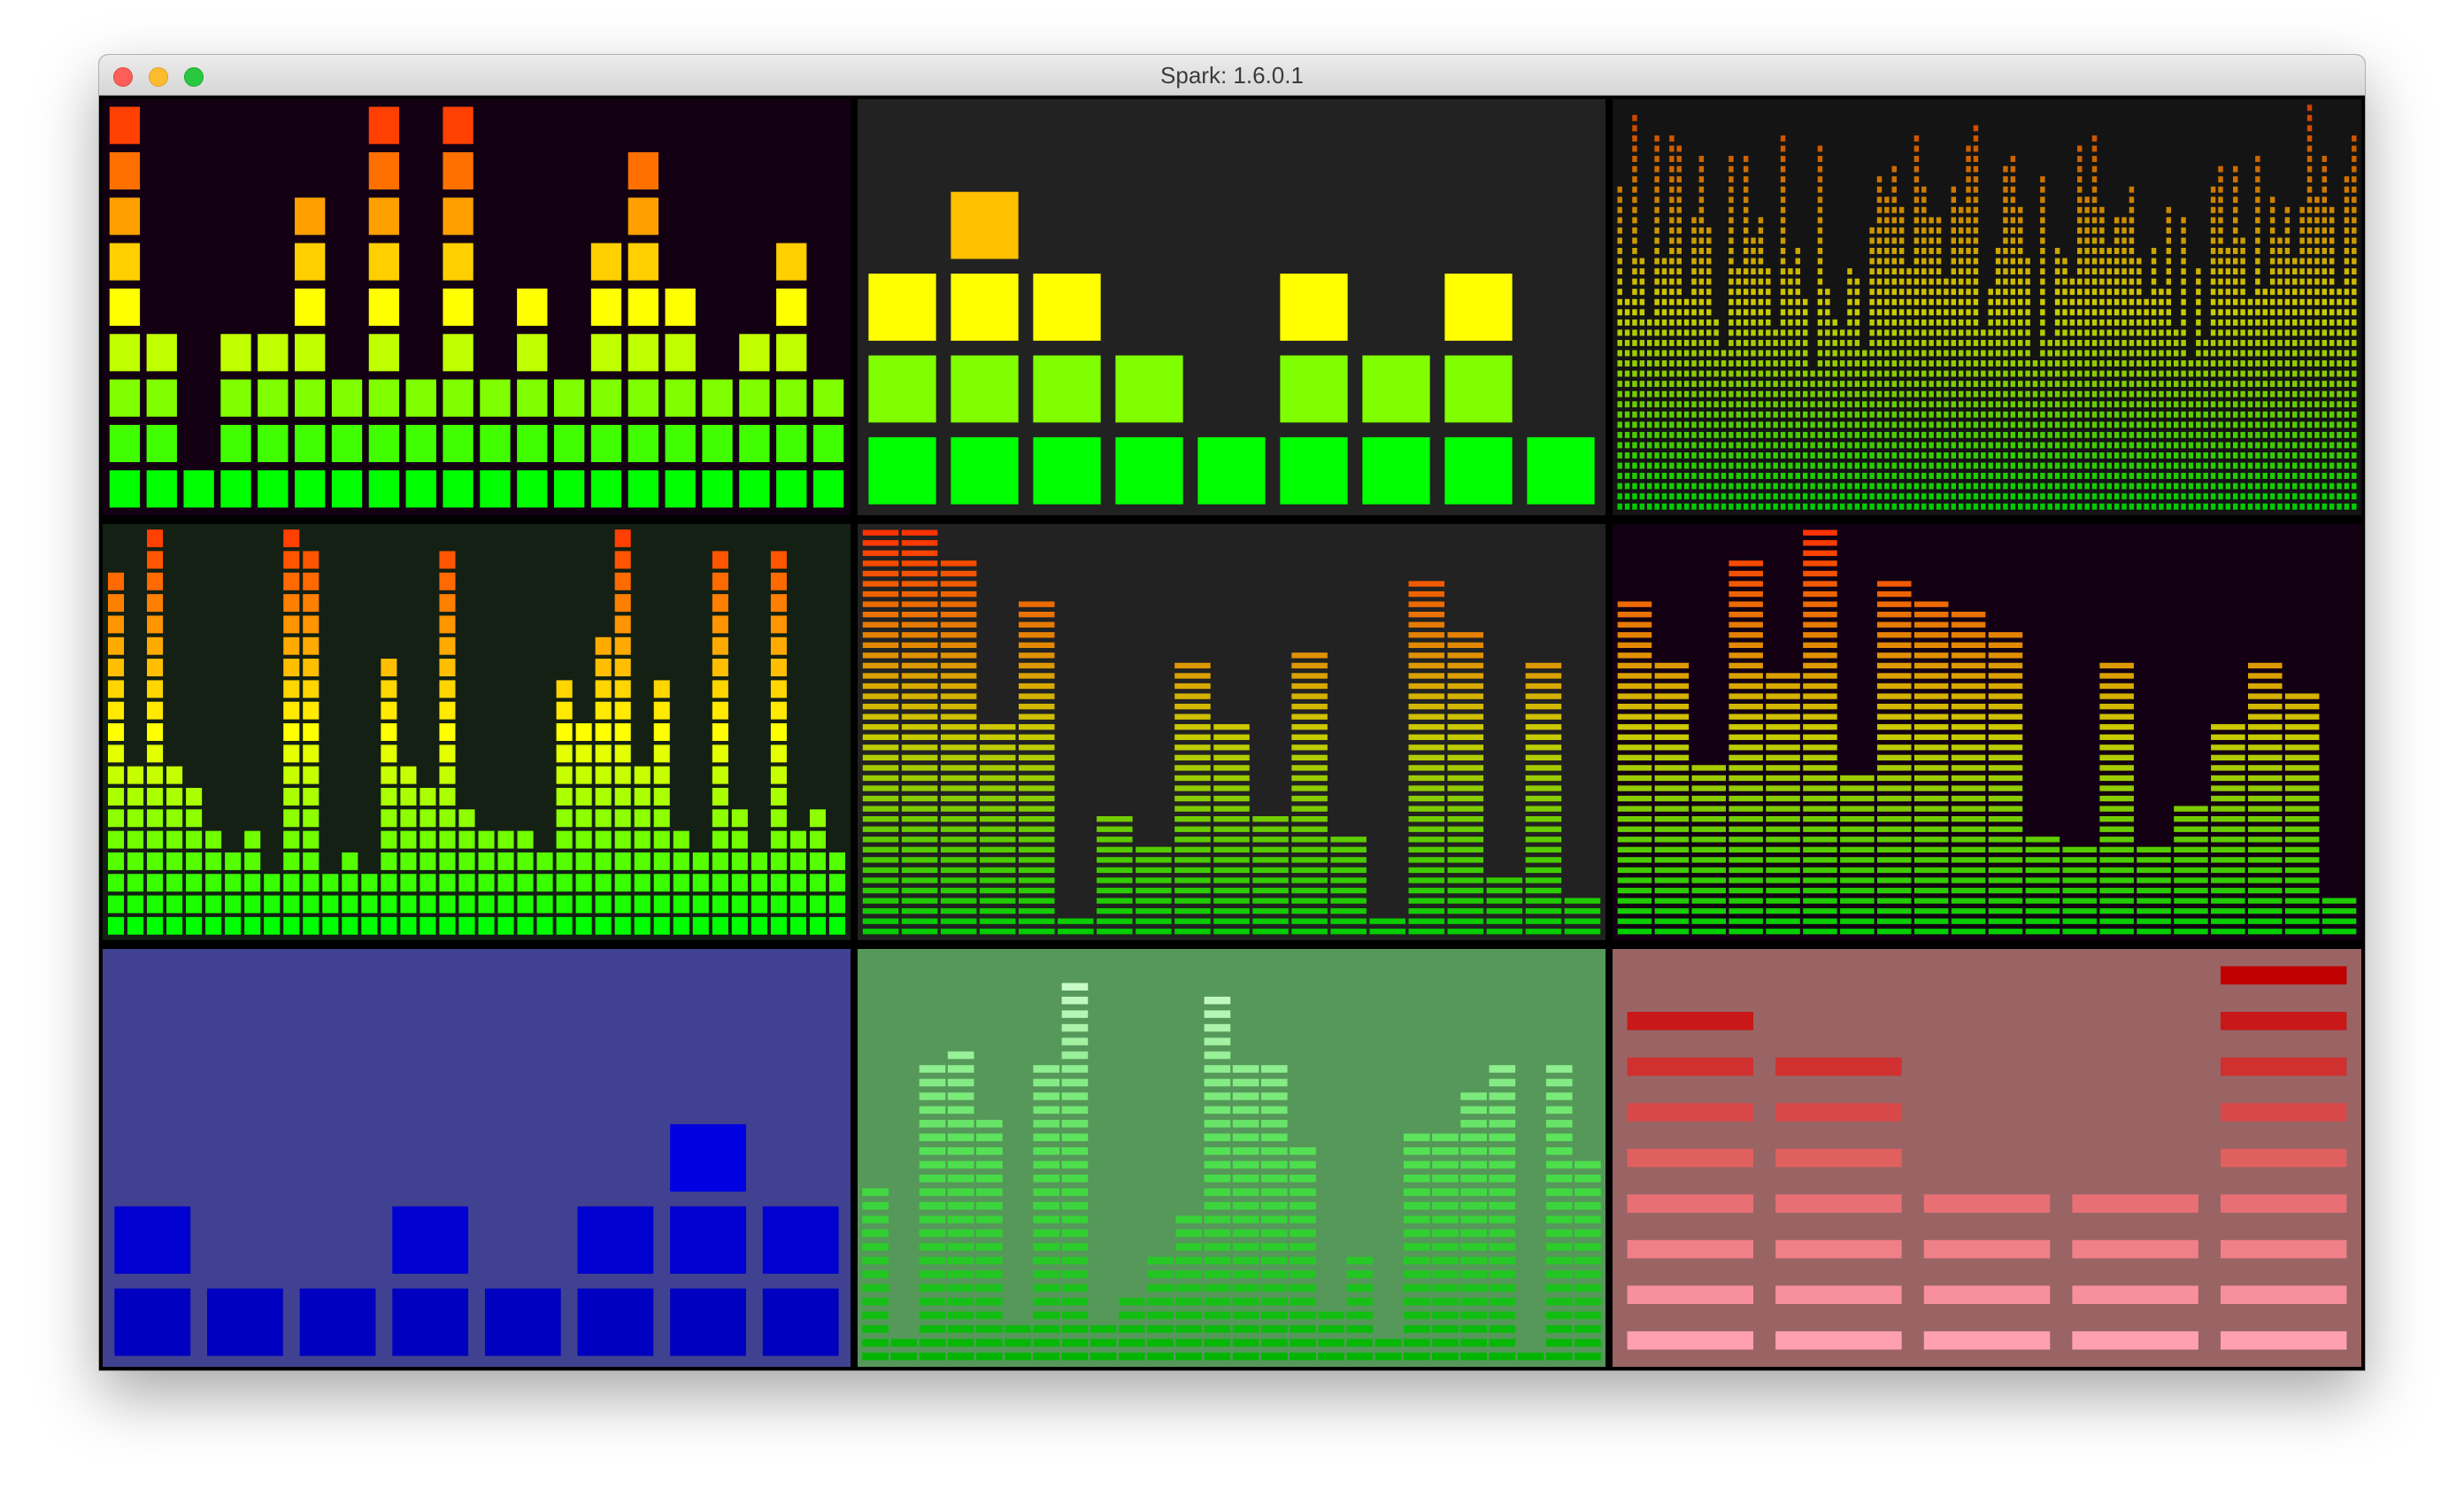  What do you see at coordinates (1232, 75) in the screenshot?
I see `title-bar: Spark: 1.6.0.1` at bounding box center [1232, 75].